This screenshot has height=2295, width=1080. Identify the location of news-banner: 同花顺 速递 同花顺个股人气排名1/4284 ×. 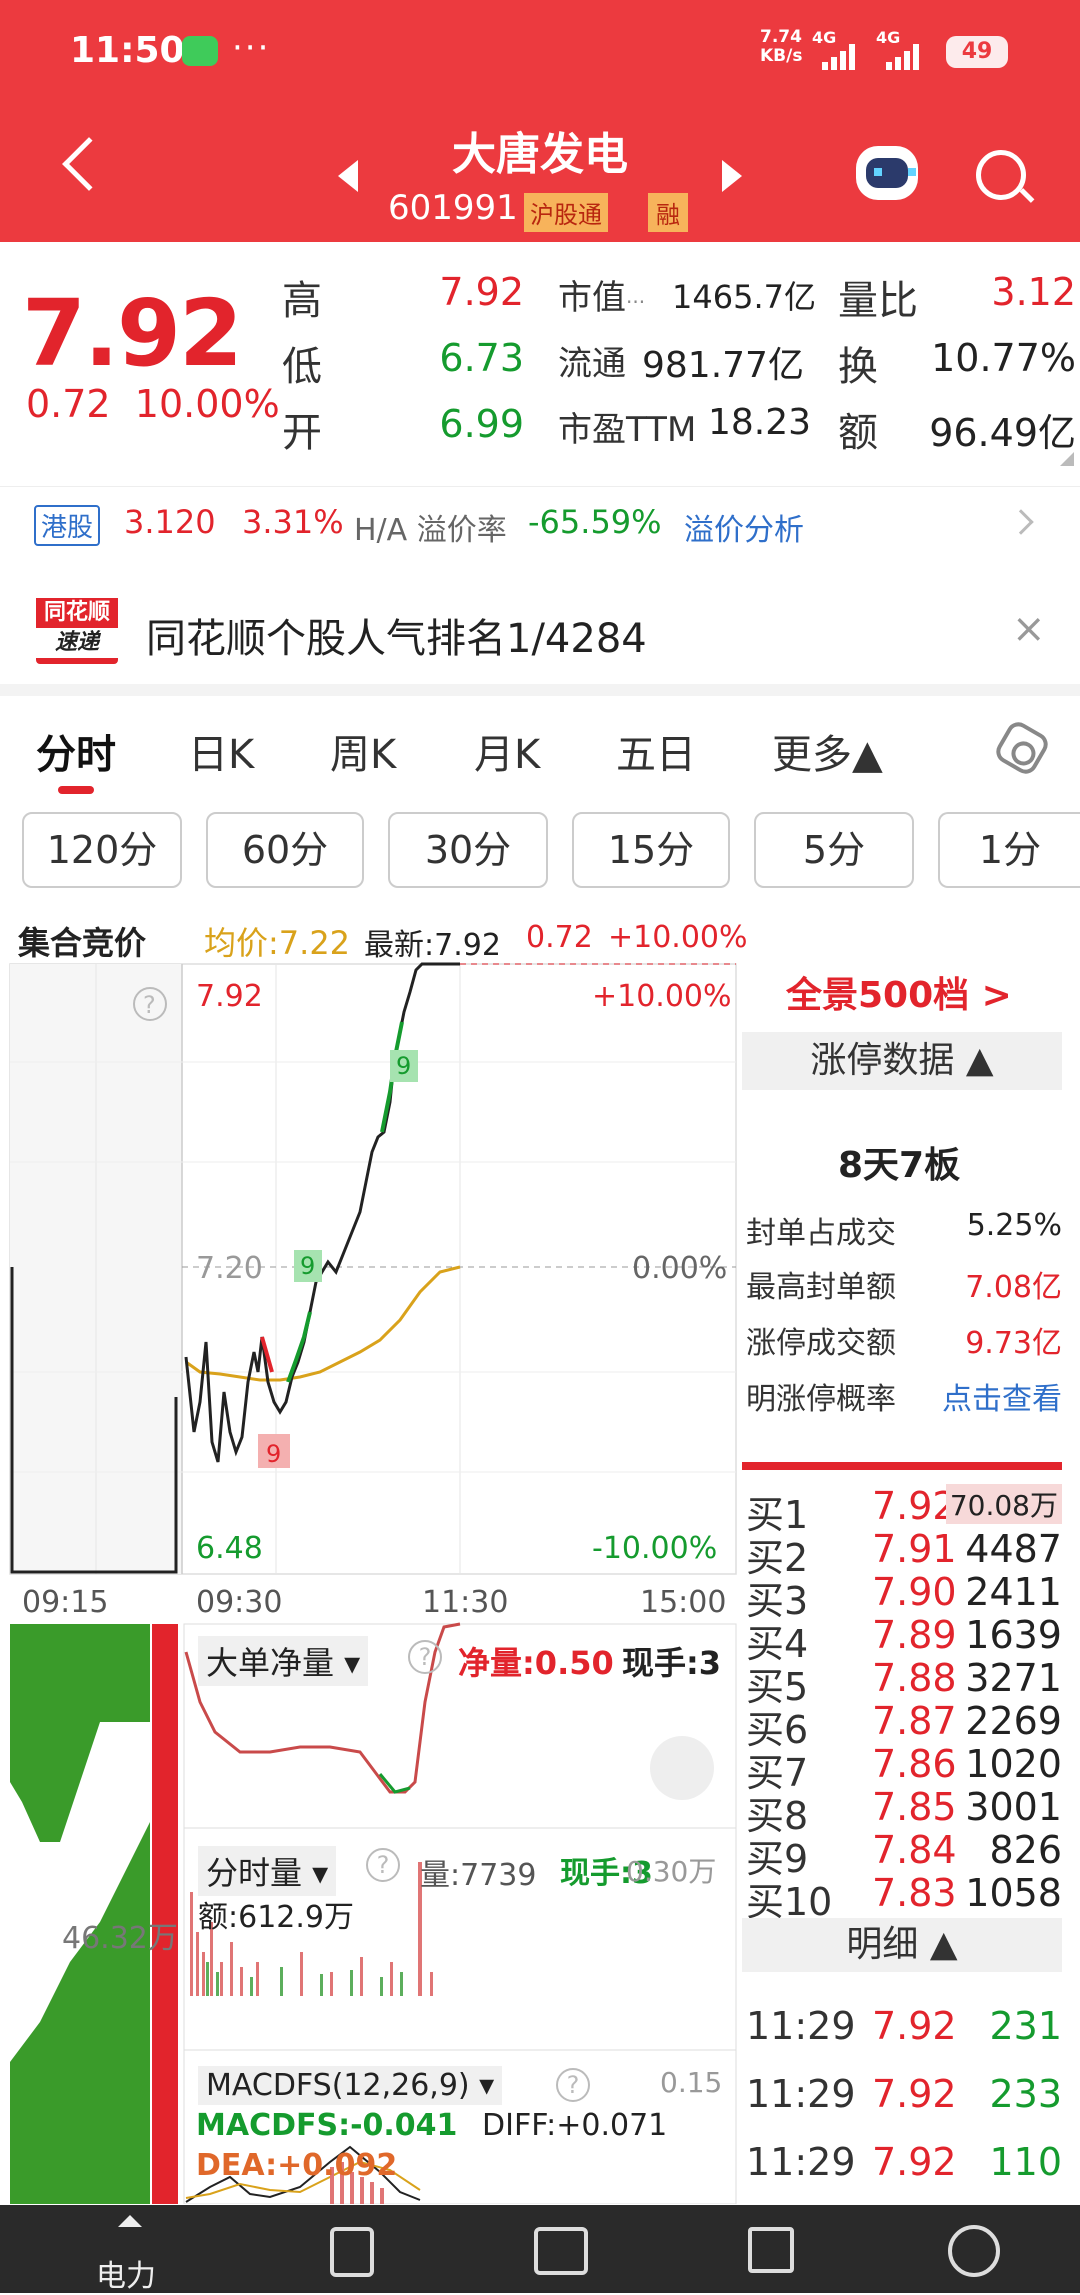
(540, 630).